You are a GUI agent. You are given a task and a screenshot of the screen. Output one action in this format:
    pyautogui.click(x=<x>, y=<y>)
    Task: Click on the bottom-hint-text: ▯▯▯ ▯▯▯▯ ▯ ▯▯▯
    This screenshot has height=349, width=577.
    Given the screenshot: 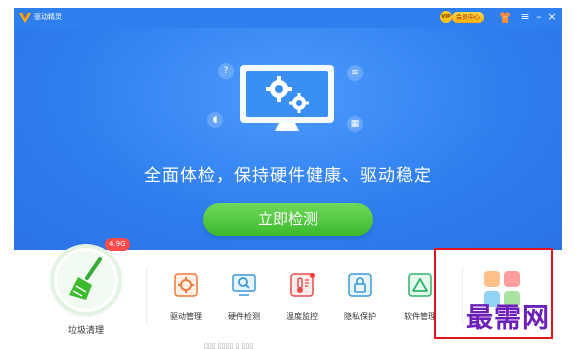 What is the action you would take?
    pyautogui.click(x=229, y=345)
    